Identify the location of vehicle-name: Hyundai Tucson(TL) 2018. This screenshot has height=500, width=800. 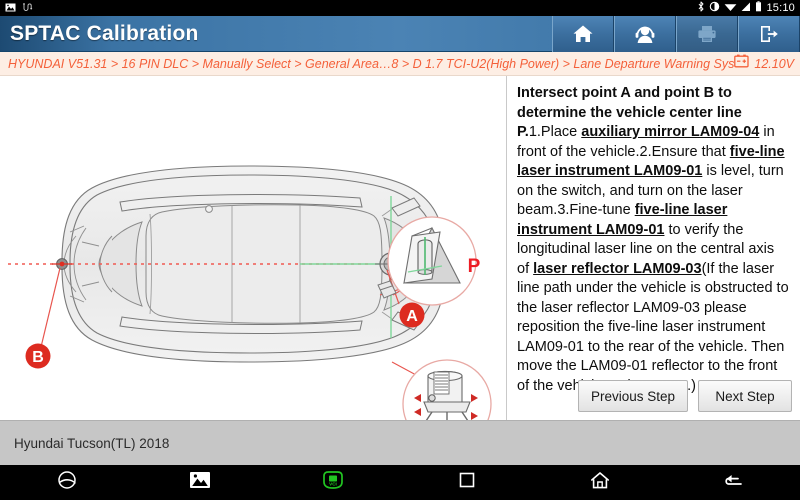
(92, 443).